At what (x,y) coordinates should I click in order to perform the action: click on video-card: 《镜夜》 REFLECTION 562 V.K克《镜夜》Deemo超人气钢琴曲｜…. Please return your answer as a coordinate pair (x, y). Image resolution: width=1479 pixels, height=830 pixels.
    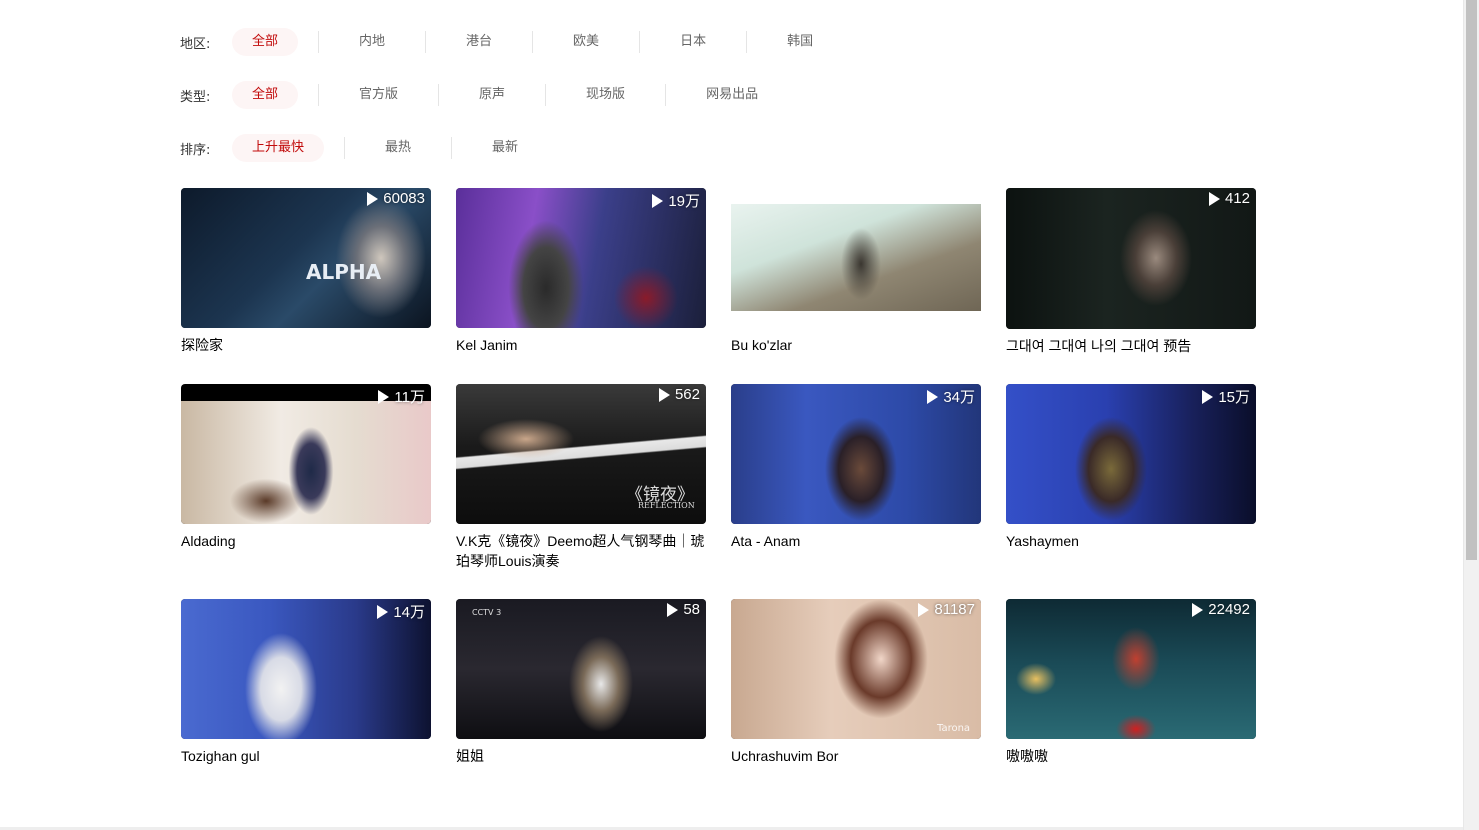
    Looking at the image, I should click on (581, 477).